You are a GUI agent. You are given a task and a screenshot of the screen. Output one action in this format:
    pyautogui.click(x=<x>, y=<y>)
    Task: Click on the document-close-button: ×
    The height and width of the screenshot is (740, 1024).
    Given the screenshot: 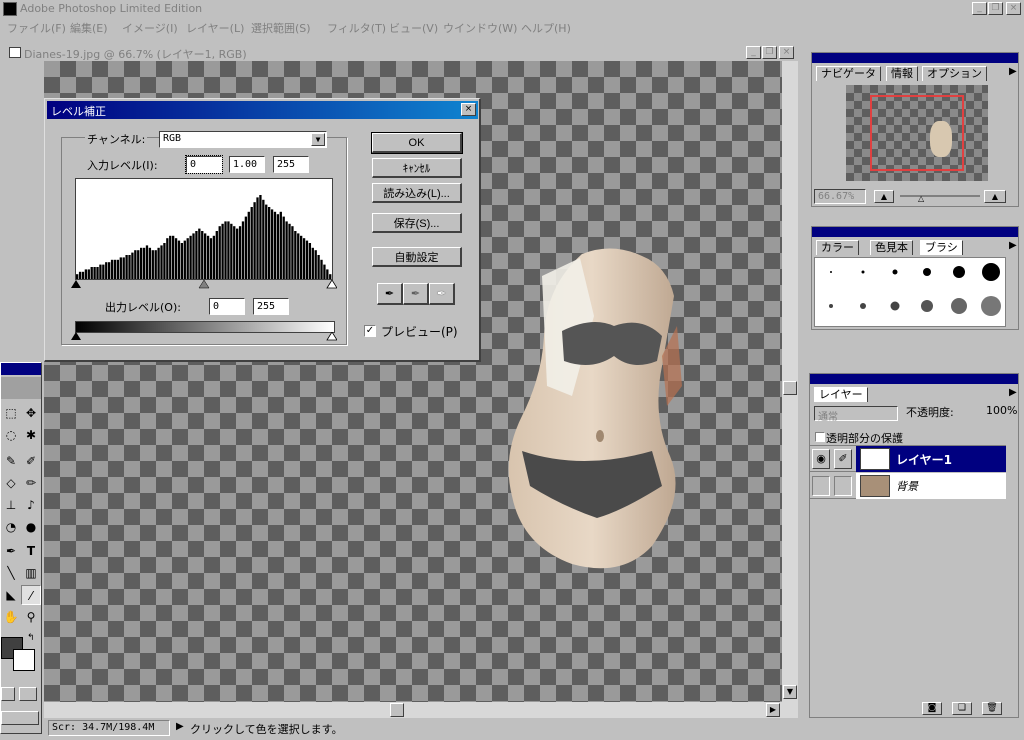 What is the action you would take?
    pyautogui.click(x=786, y=52)
    